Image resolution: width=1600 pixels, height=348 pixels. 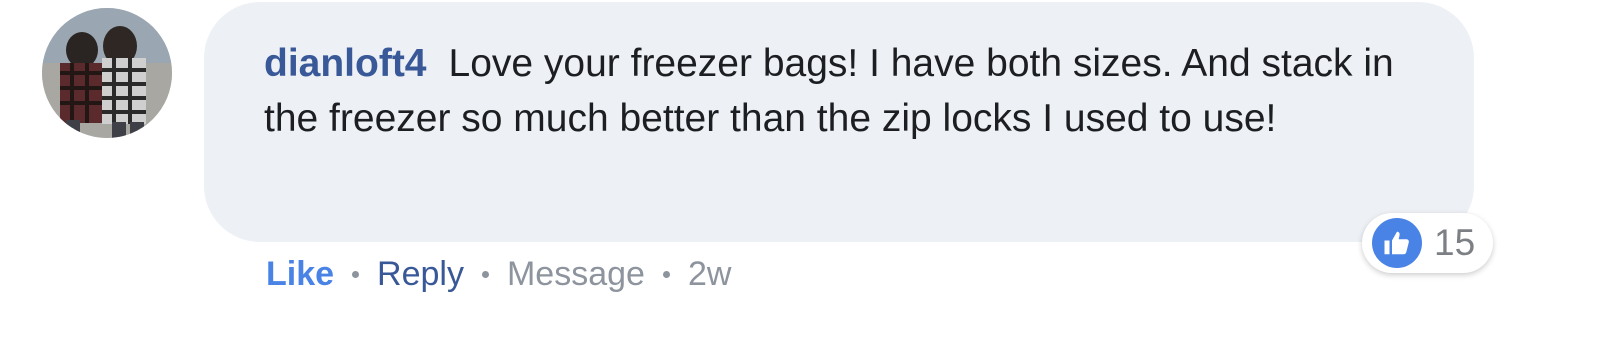 I want to click on avatar, so click(x=107, y=73).